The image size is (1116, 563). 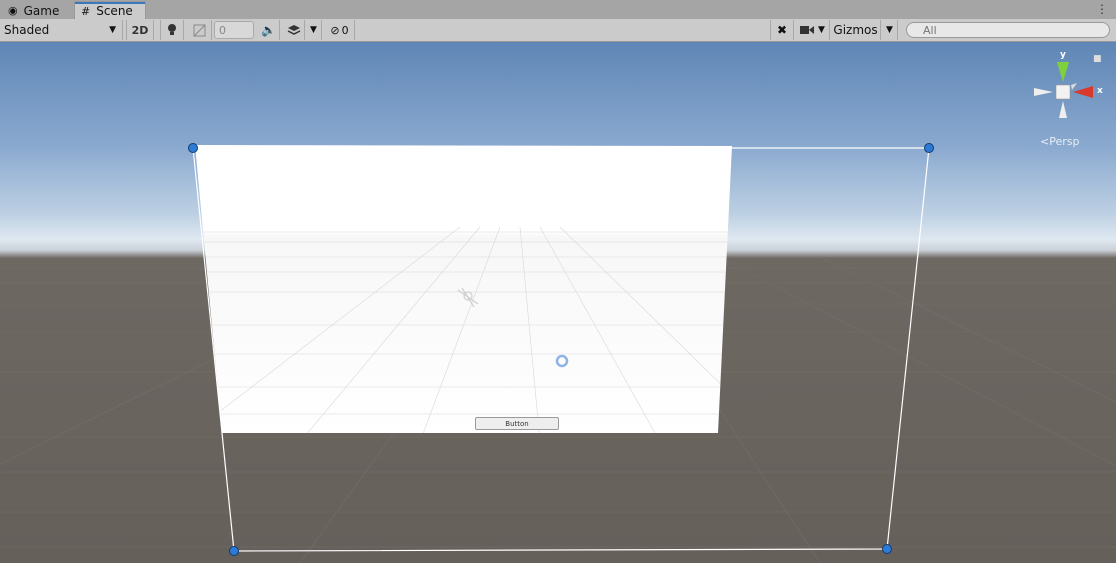 What do you see at coordinates (41, 10) in the screenshot?
I see `tab-game-label: Game` at bounding box center [41, 10].